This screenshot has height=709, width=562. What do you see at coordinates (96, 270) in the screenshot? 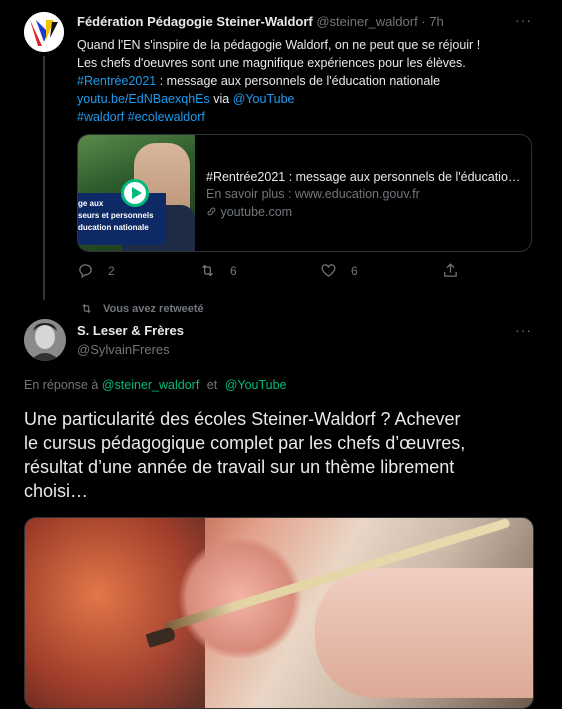
I see `reply-button: 2` at bounding box center [96, 270].